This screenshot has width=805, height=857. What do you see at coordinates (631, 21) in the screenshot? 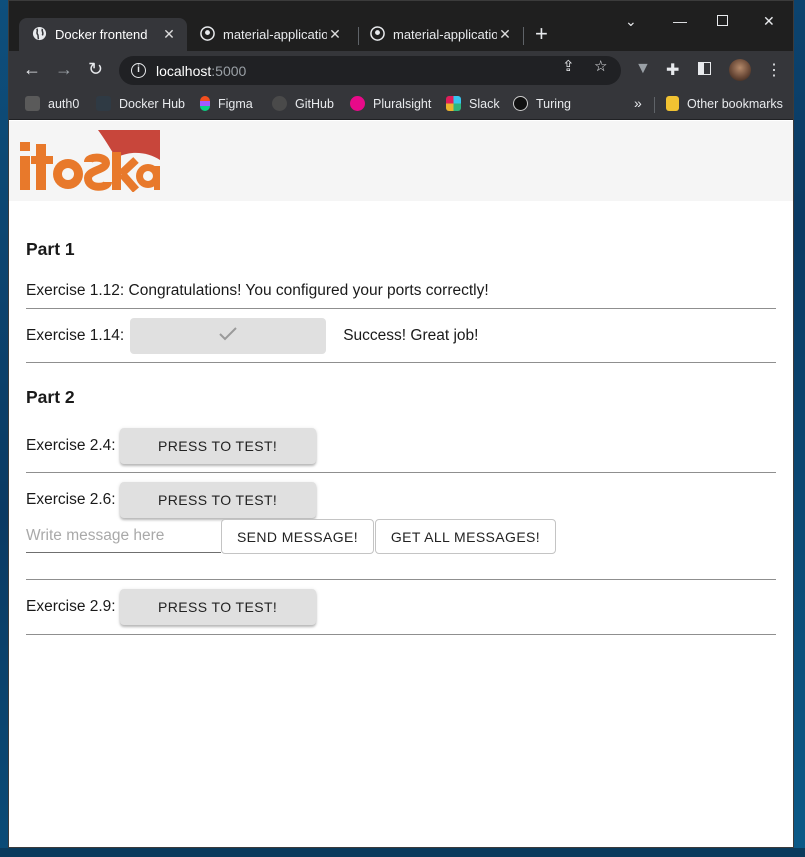
I see `tab-search-icon: ⌄` at bounding box center [631, 21].